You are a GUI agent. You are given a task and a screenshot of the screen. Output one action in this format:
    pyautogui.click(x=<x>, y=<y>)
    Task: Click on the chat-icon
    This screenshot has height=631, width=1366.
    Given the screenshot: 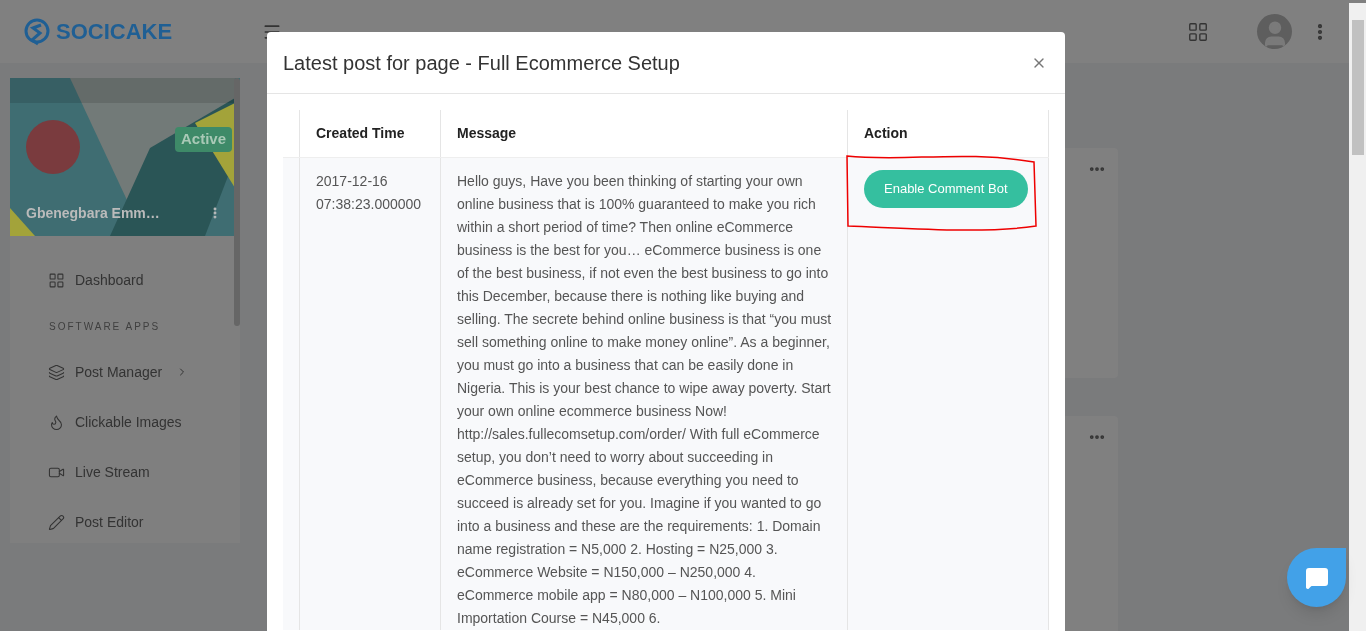 What is the action you would take?
    pyautogui.click(x=1316, y=577)
    